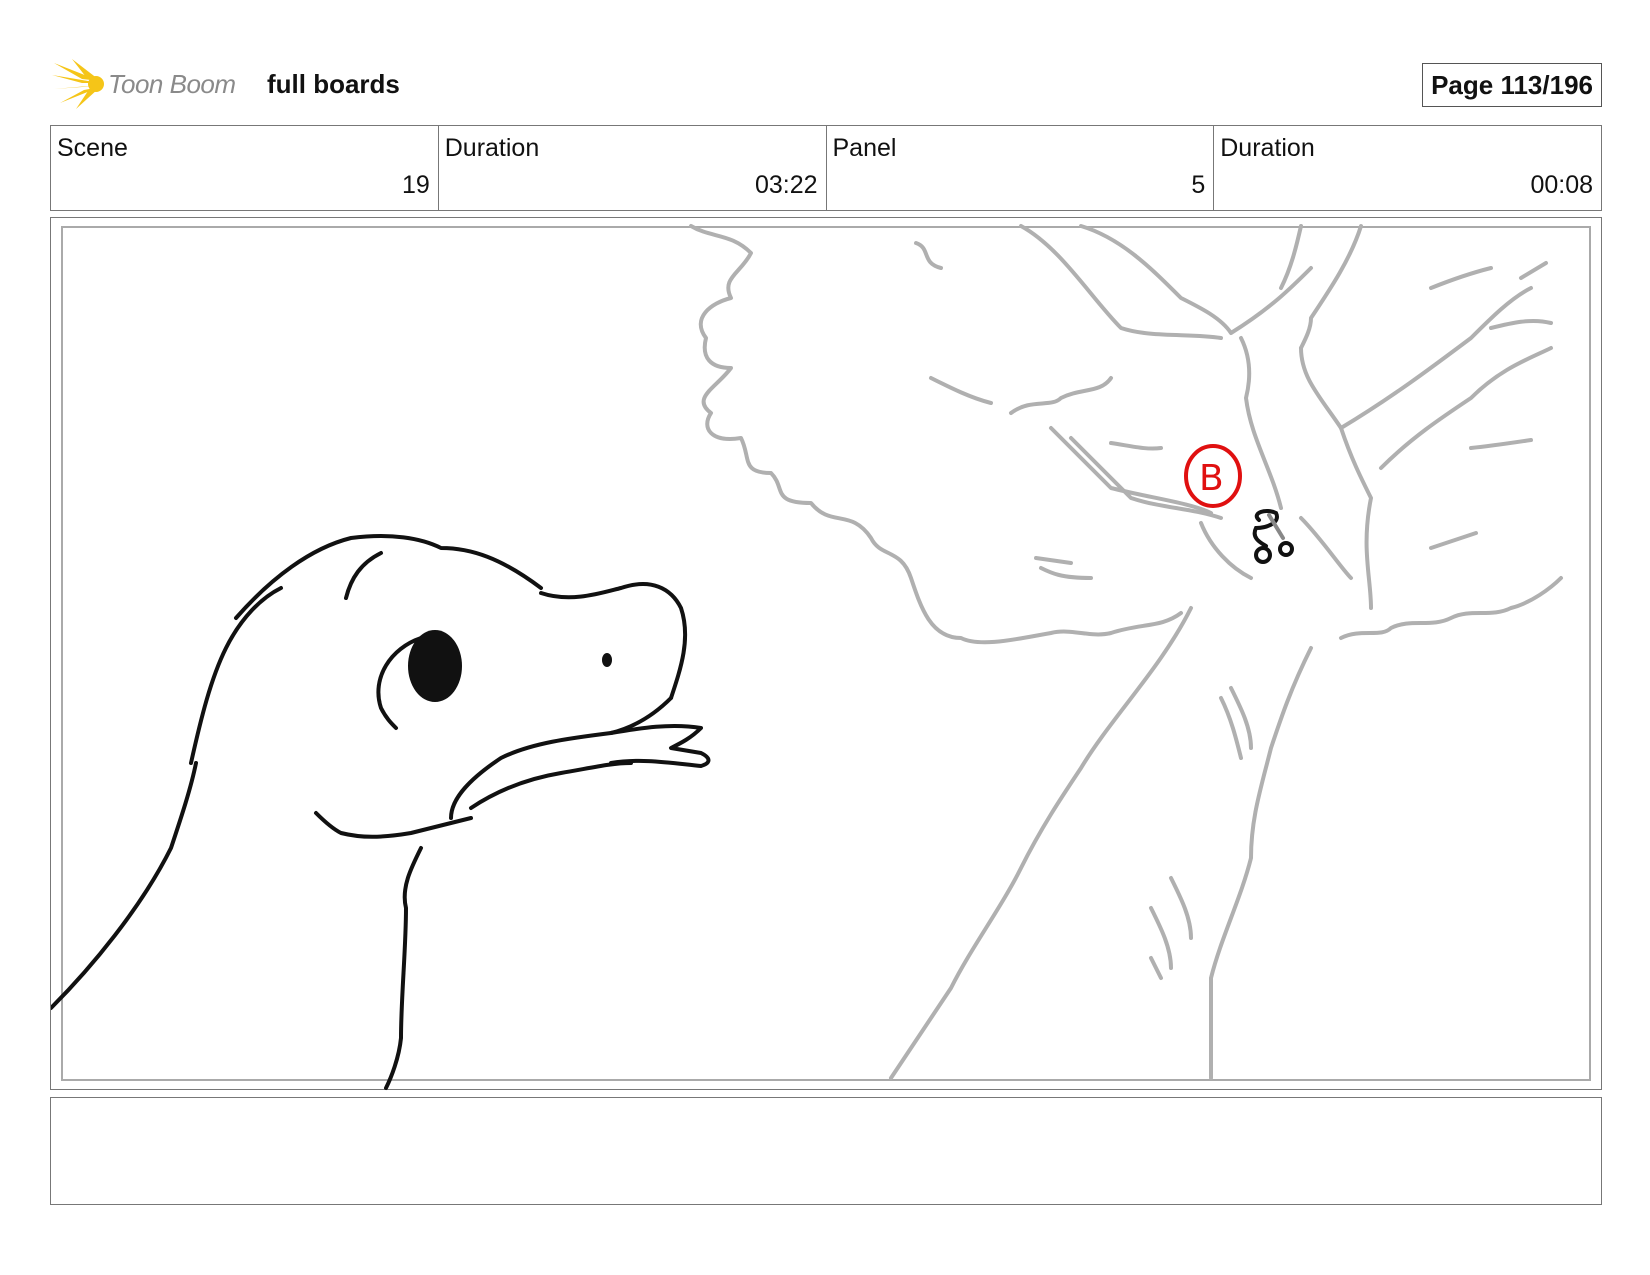 This screenshot has height=1275, width=1650. What do you see at coordinates (864, 148) in the screenshot?
I see `panel-label: Panel` at bounding box center [864, 148].